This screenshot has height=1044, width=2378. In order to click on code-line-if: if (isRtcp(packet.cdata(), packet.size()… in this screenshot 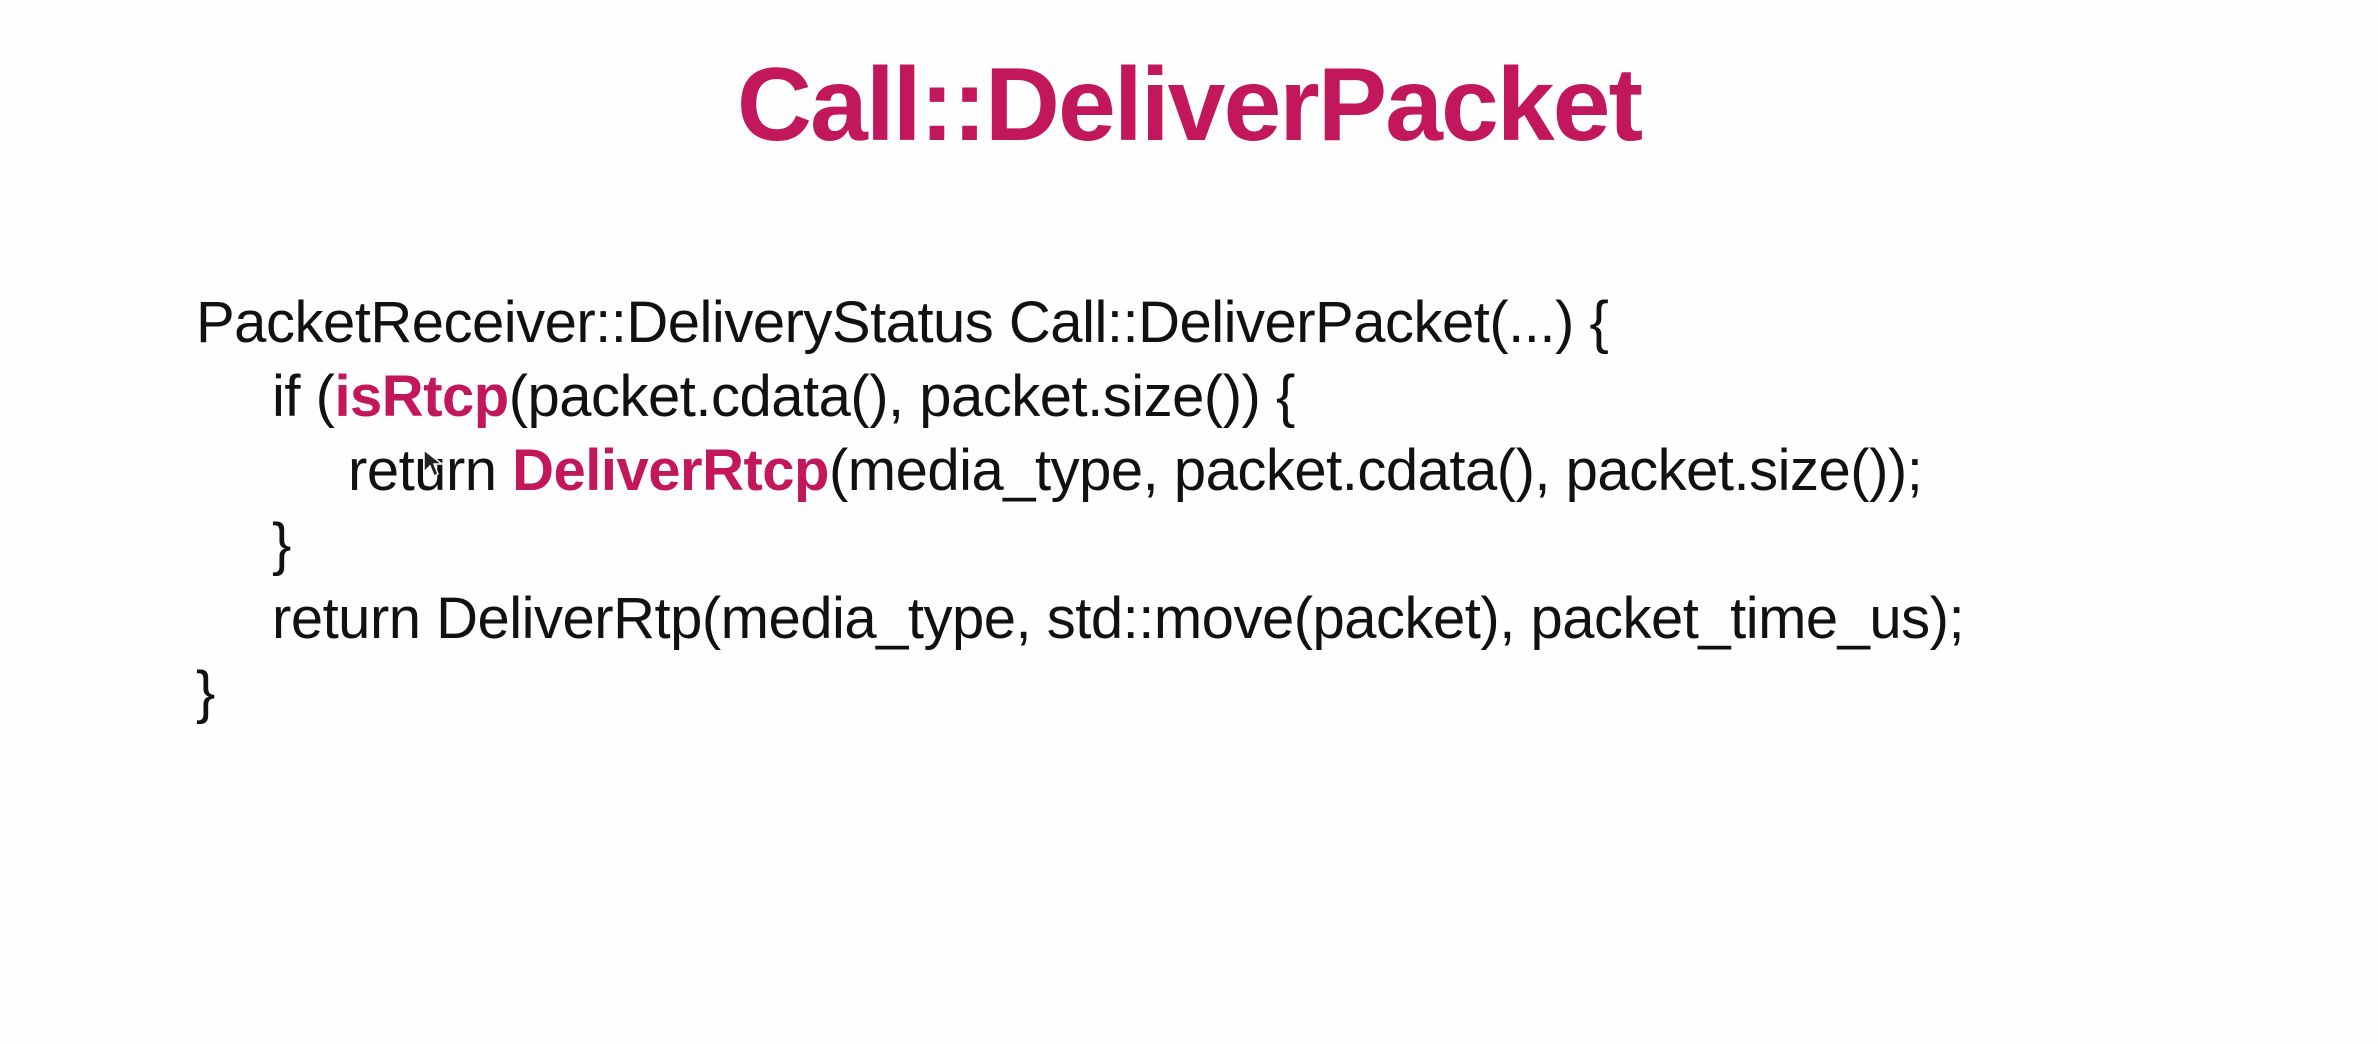, I will do `click(1271, 397)`.